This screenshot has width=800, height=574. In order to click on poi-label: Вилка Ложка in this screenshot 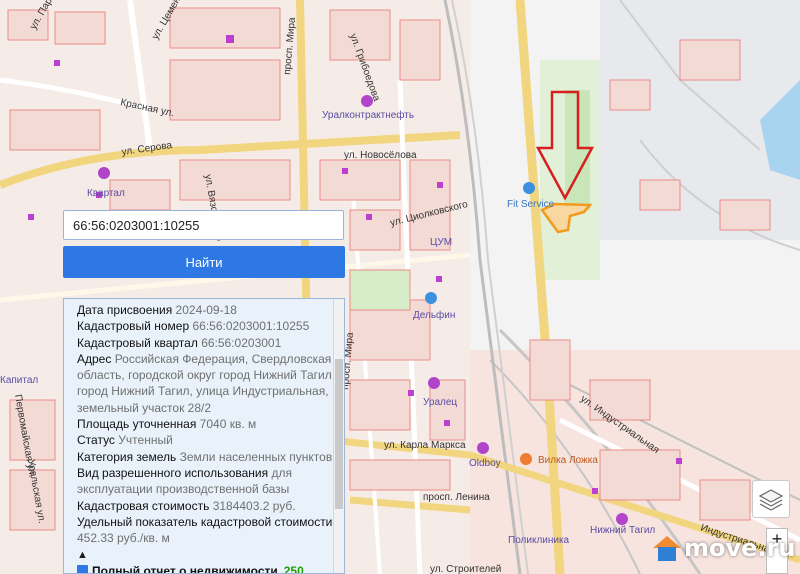, I will do `click(568, 460)`.